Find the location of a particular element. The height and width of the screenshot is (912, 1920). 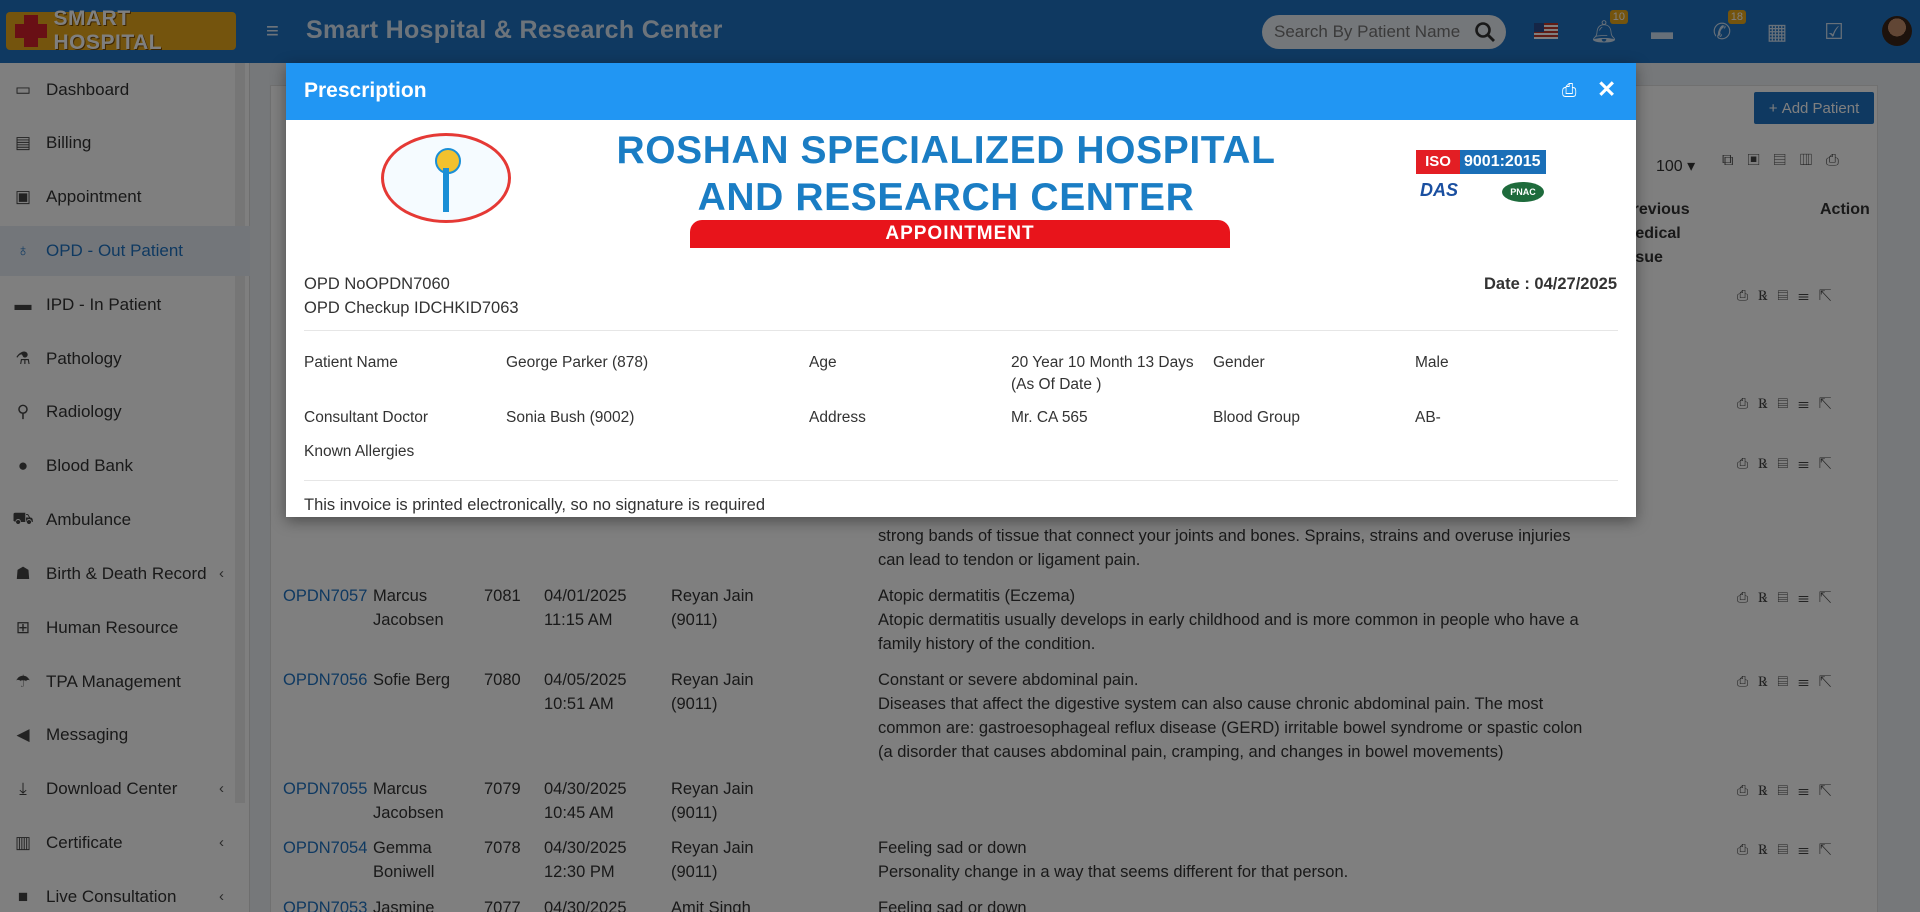

doctor-label: Consultant Doctor is located at coordinates (366, 417).